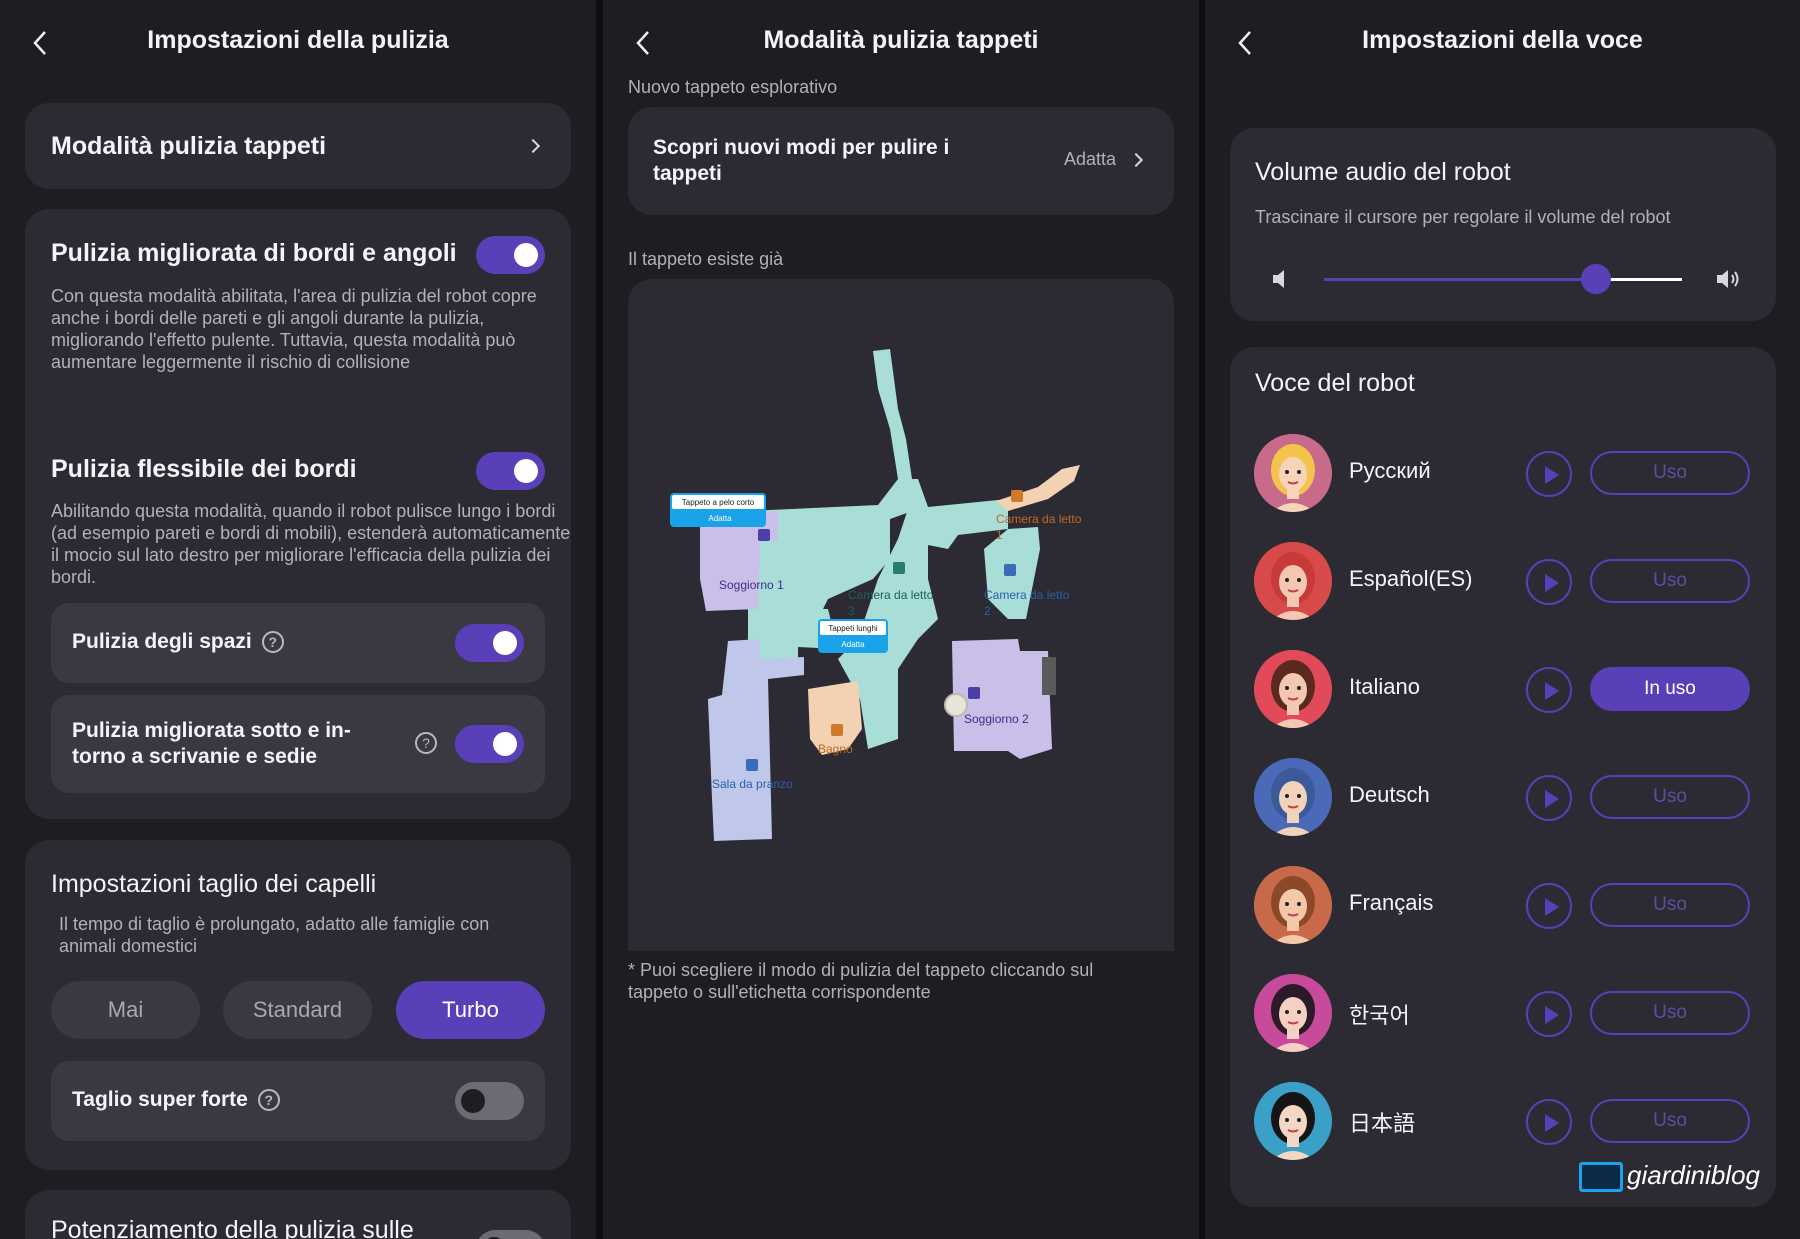  Describe the element at coordinates (835, 749) in the screenshot. I see `label-bagno: Bagno` at that location.